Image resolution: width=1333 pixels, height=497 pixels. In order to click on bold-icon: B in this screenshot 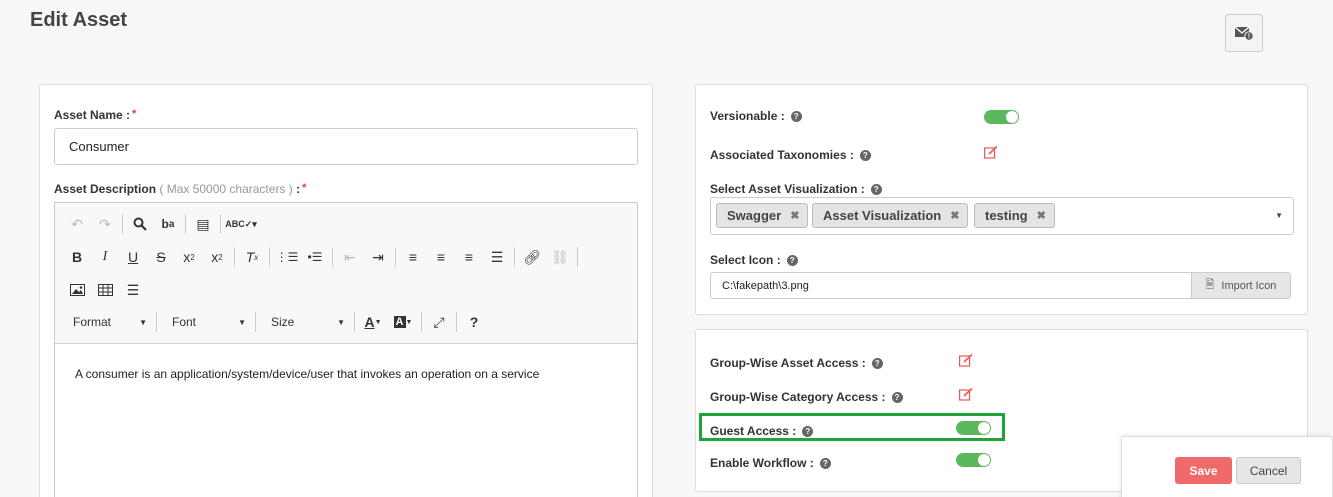, I will do `click(77, 257)`.